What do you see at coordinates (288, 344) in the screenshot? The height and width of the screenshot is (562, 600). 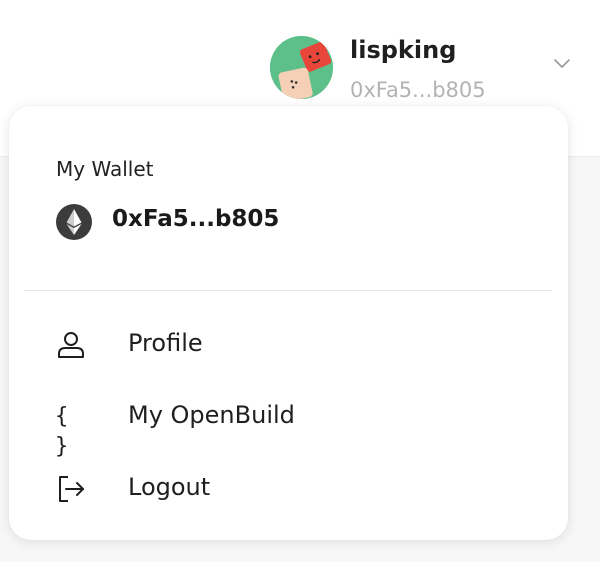 I see `menu-item-profile: Profile` at bounding box center [288, 344].